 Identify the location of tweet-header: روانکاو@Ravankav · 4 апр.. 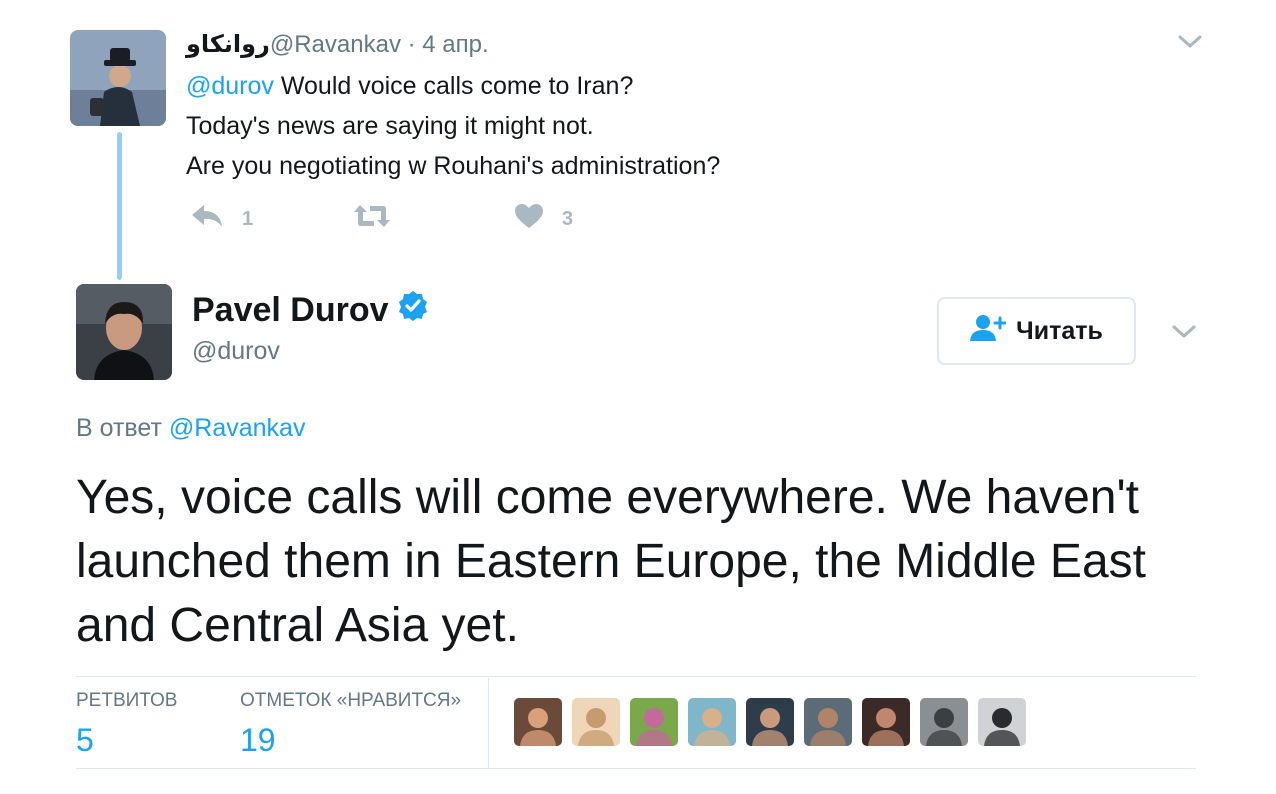
(337, 44).